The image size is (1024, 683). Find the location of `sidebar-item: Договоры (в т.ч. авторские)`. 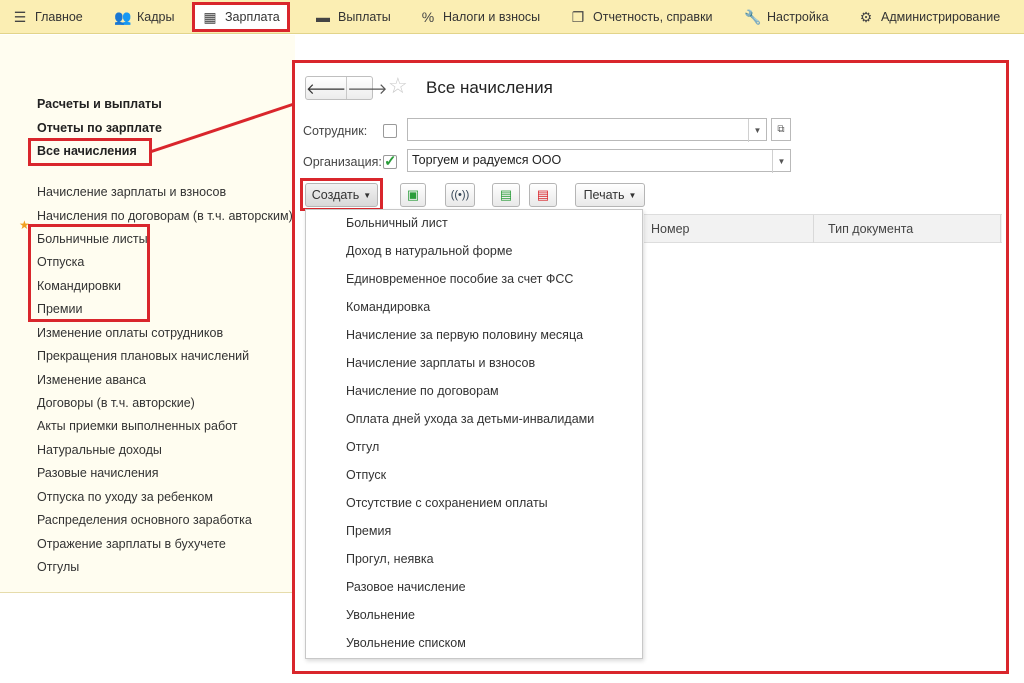

sidebar-item: Договоры (в т.ч. авторские) is located at coordinates (116, 403).